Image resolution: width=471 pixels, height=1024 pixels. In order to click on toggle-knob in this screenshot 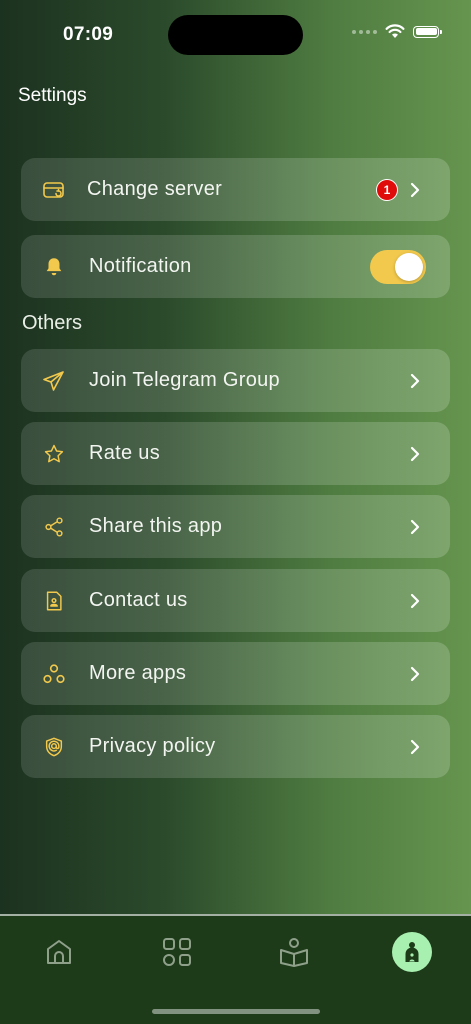, I will do `click(409, 266)`.